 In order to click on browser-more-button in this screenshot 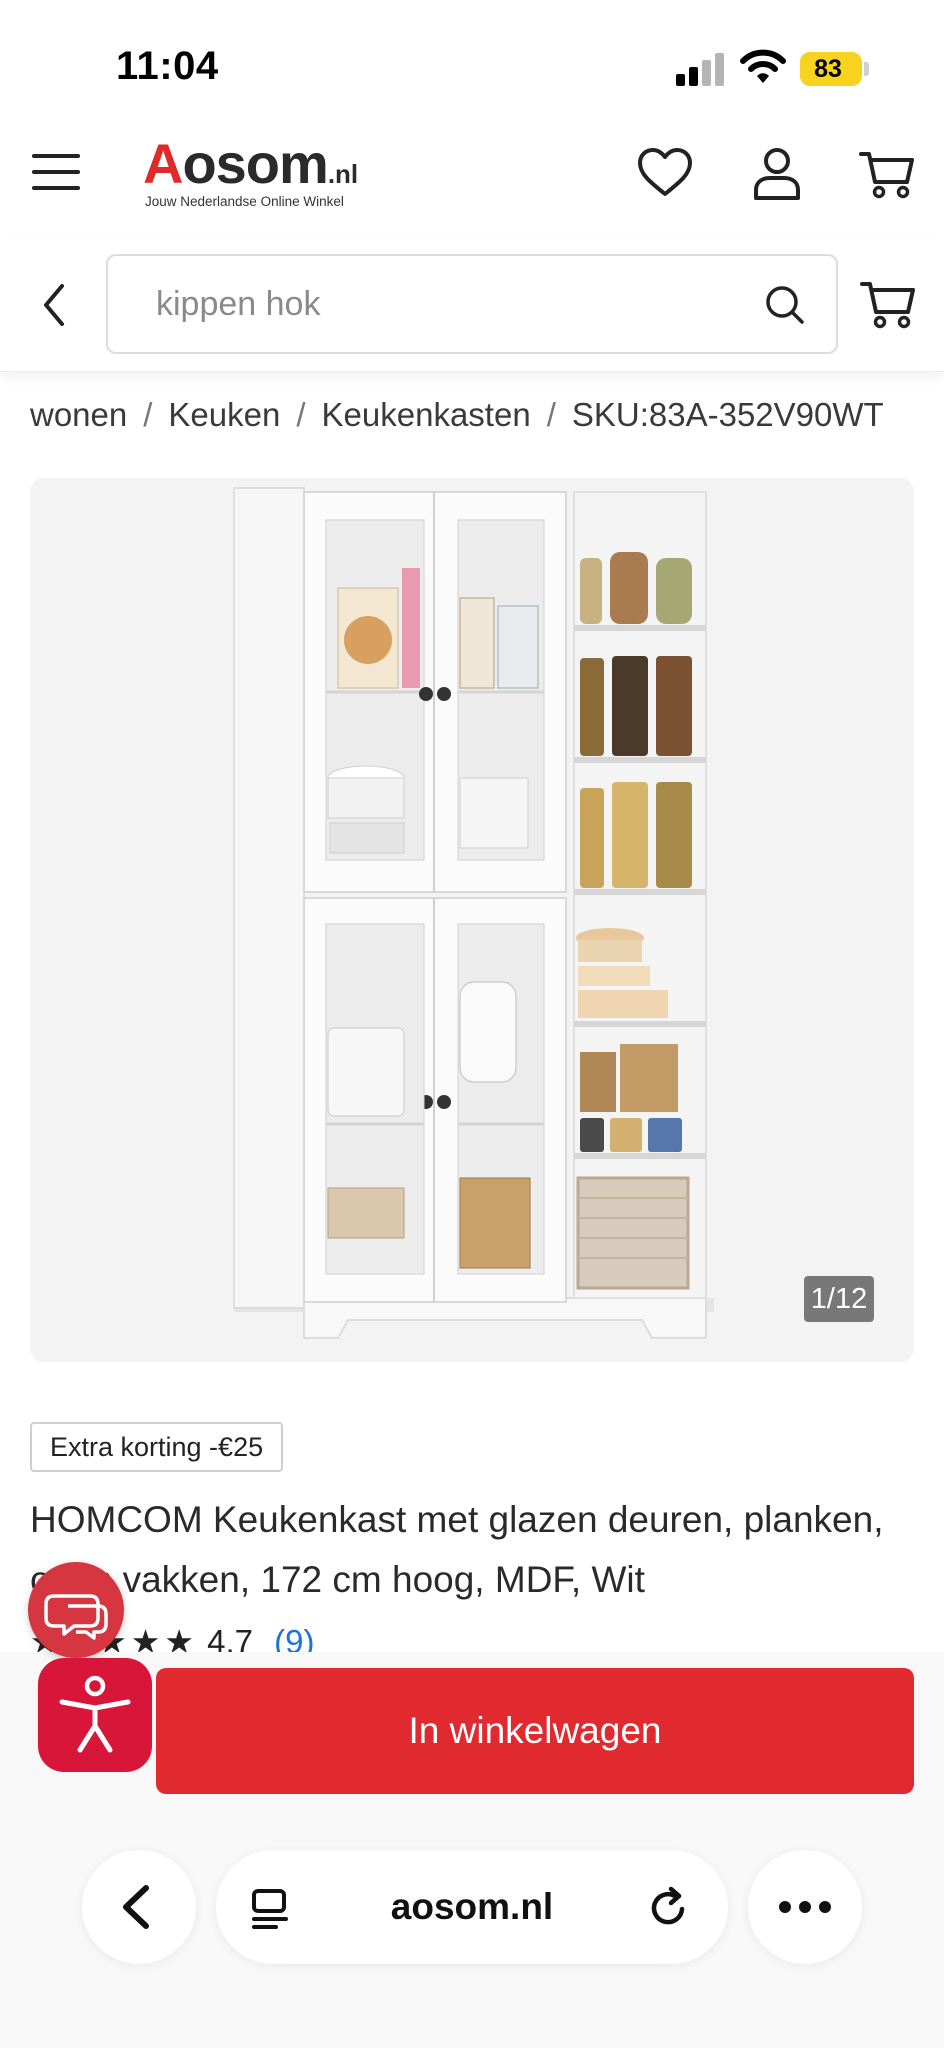, I will do `click(805, 1907)`.